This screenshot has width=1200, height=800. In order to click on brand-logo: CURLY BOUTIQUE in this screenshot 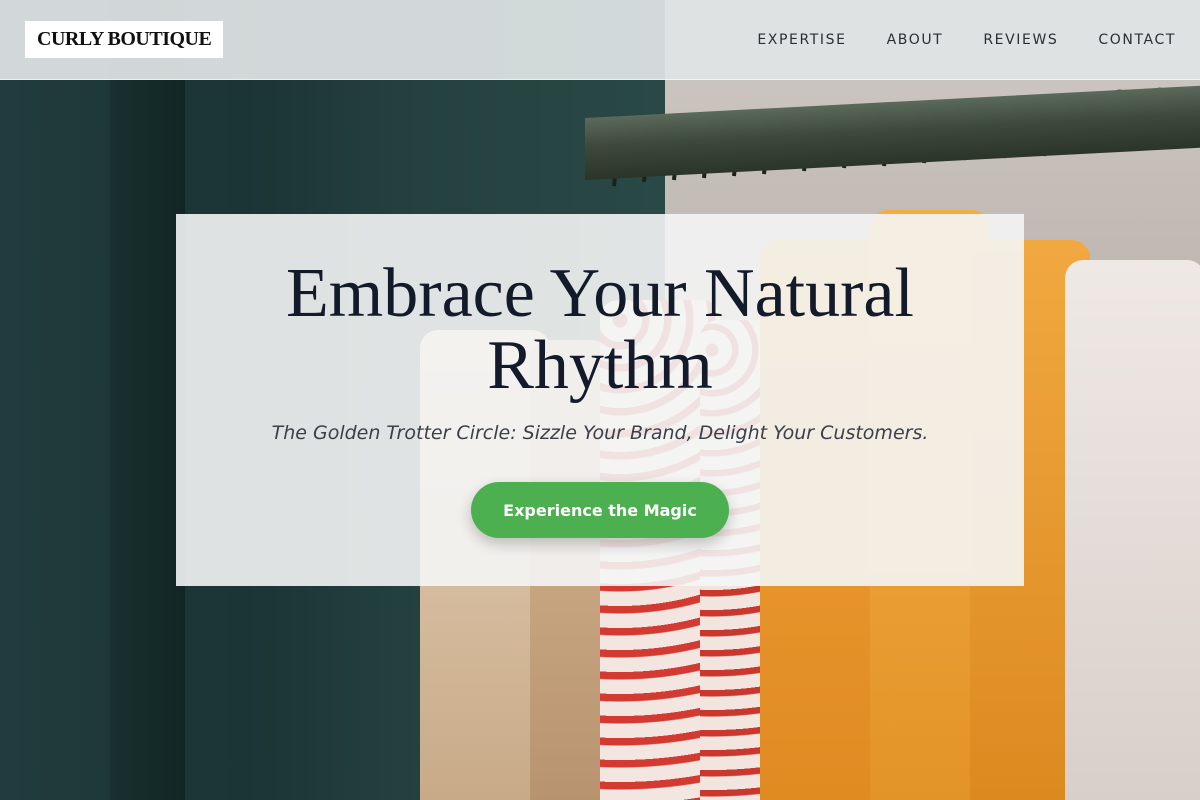, I will do `click(124, 39)`.